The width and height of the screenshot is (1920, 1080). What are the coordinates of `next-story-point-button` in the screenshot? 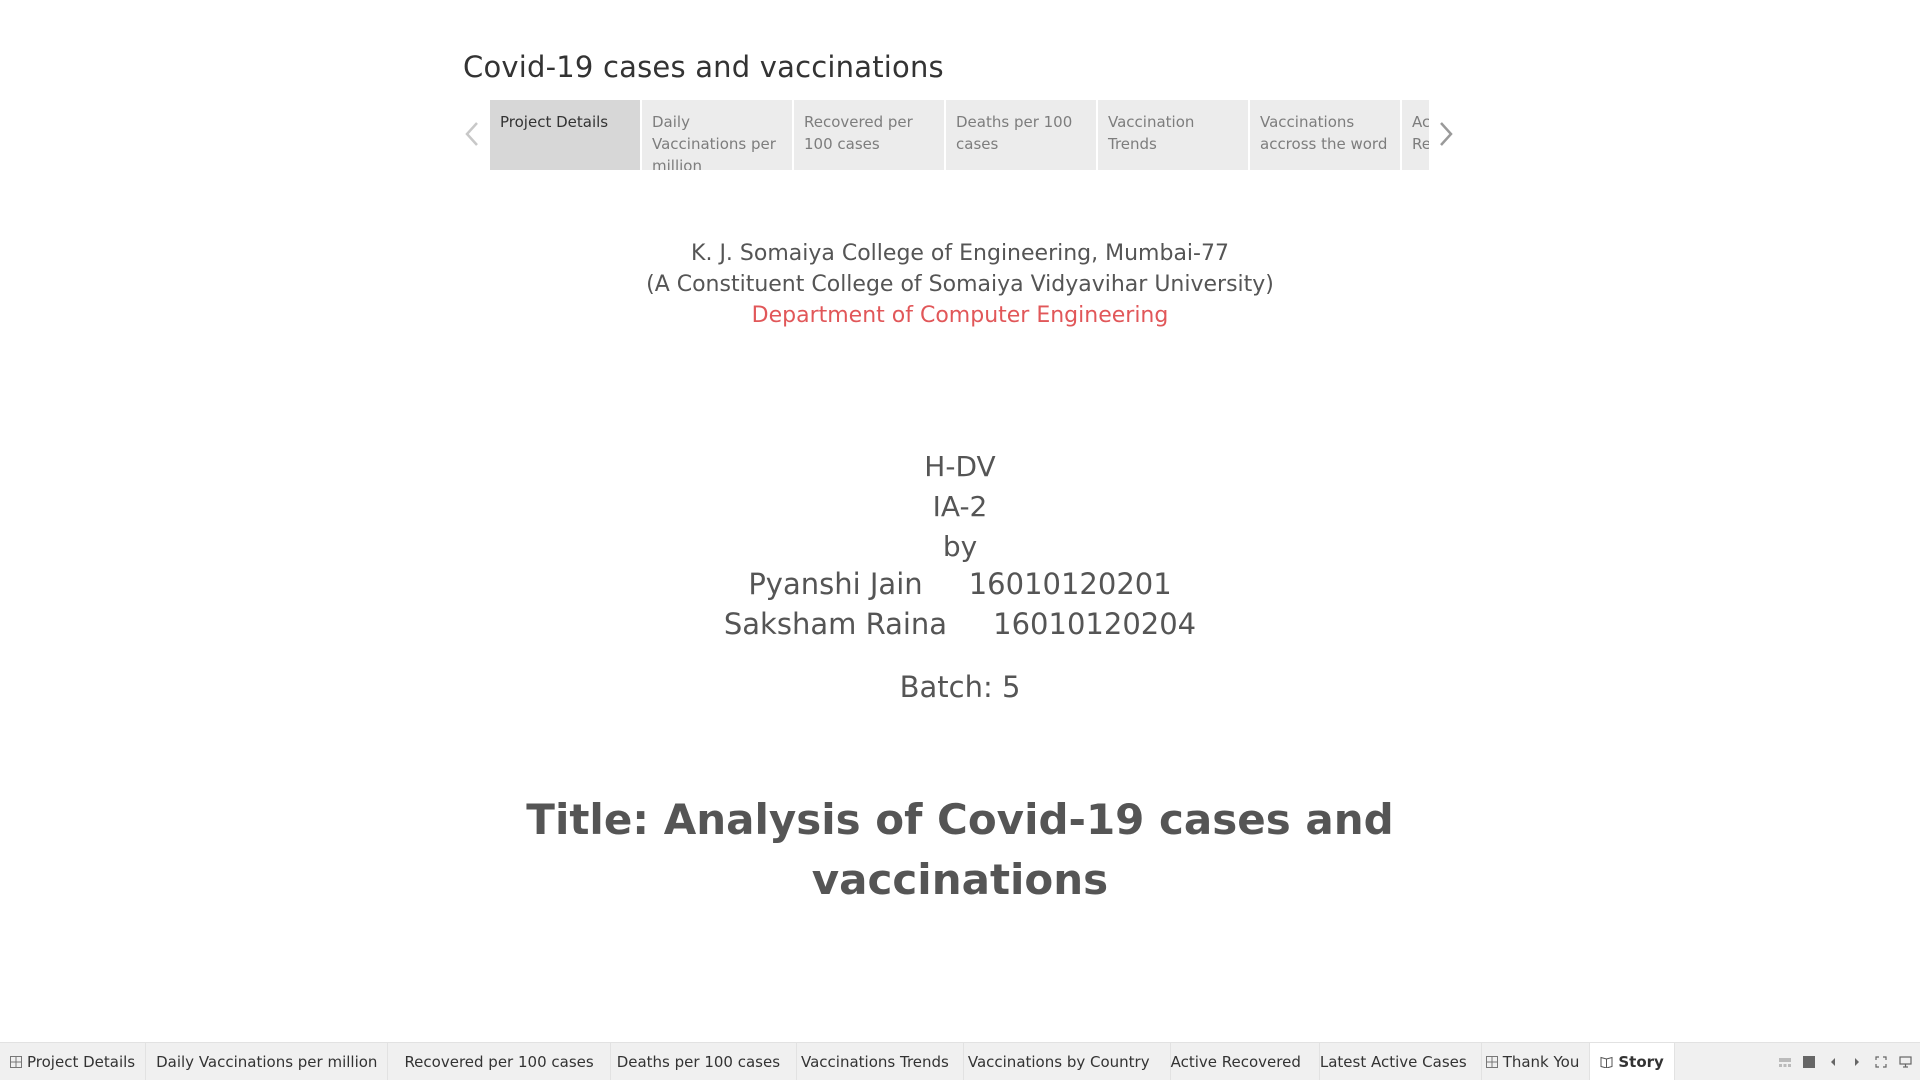 It's located at (1446, 134).